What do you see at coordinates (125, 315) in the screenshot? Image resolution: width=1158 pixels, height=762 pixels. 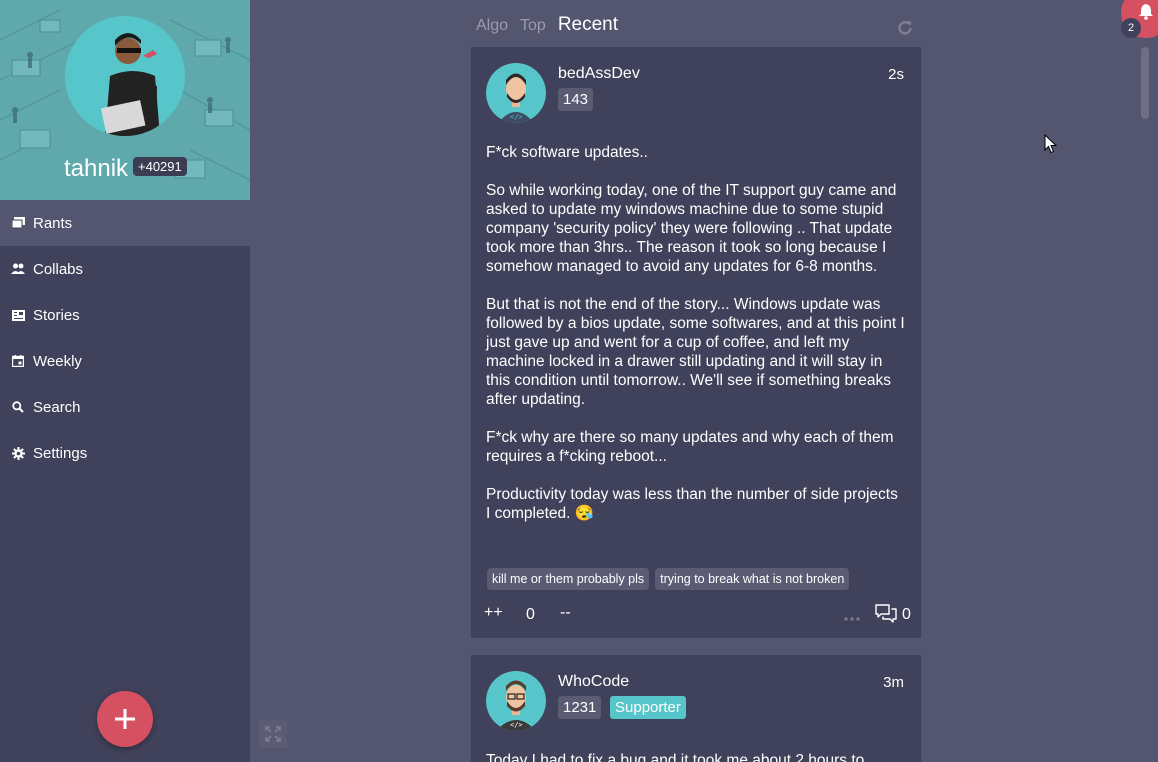 I see `sidebar-item-stories: Stories` at bounding box center [125, 315].